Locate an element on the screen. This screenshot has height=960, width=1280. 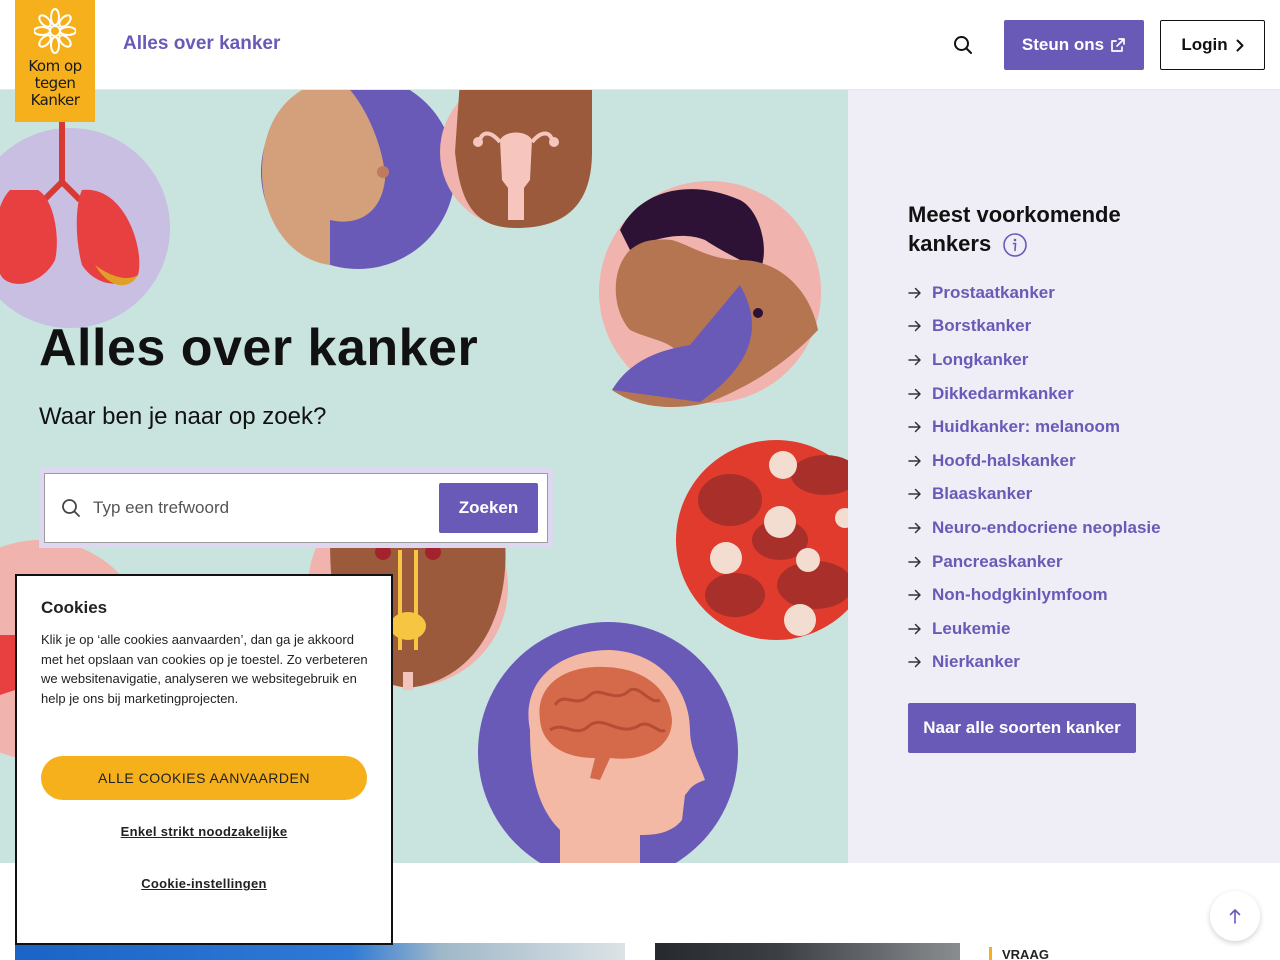
lungs-illustration is located at coordinates (85, 224).